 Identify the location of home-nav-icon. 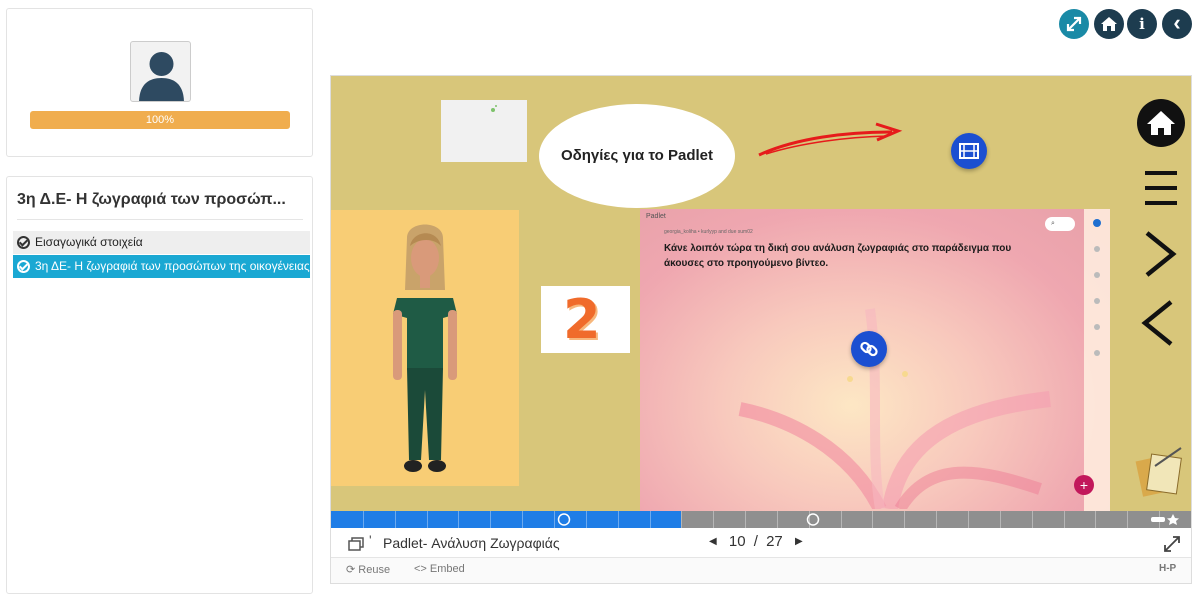
(1161, 123).